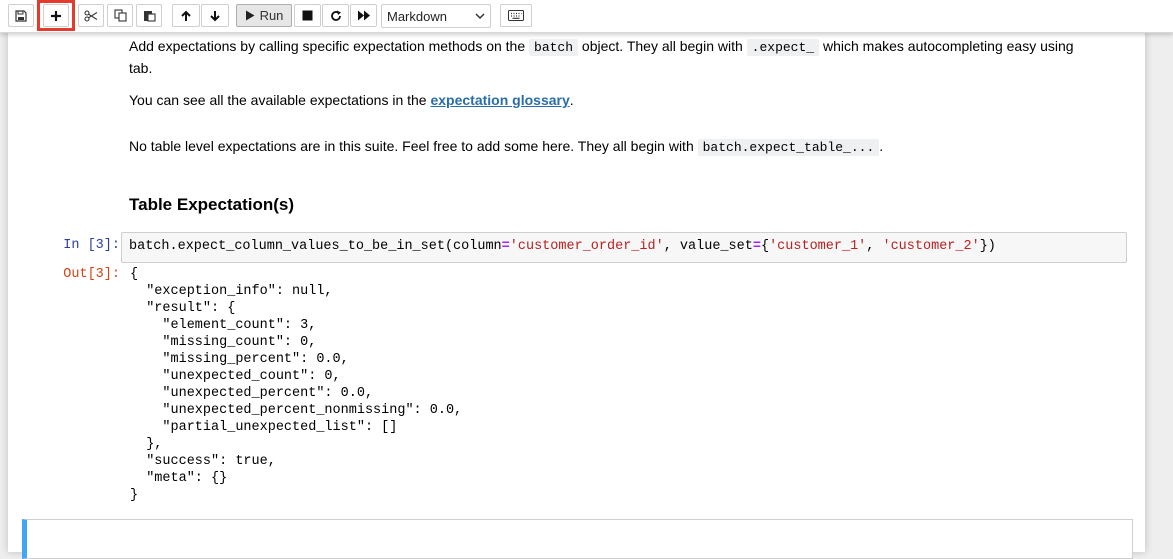  Describe the element at coordinates (586, 246) in the screenshot. I see `code-string: 'customer_order_id'` at that location.